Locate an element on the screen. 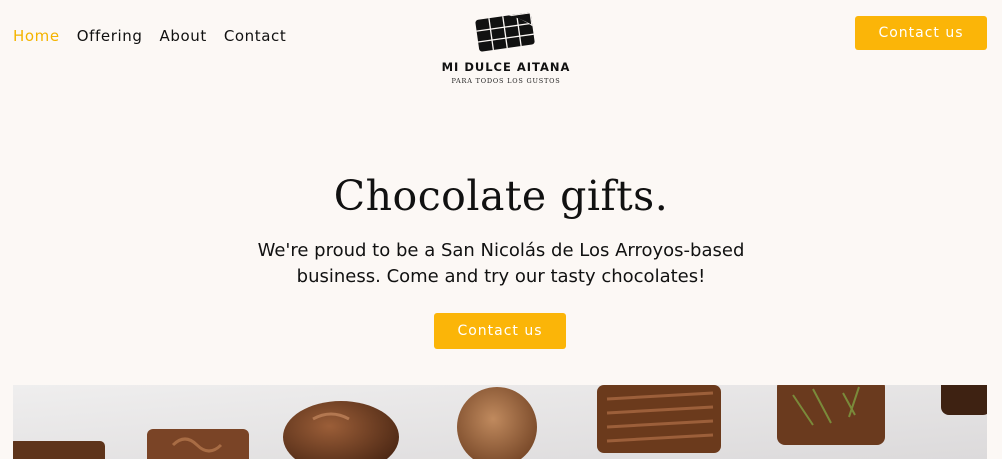 This screenshot has height=459, width=1002. brand-logo: MI DULCE AITANA PARA TODOS LOS GUSTOS is located at coordinates (506, 47).